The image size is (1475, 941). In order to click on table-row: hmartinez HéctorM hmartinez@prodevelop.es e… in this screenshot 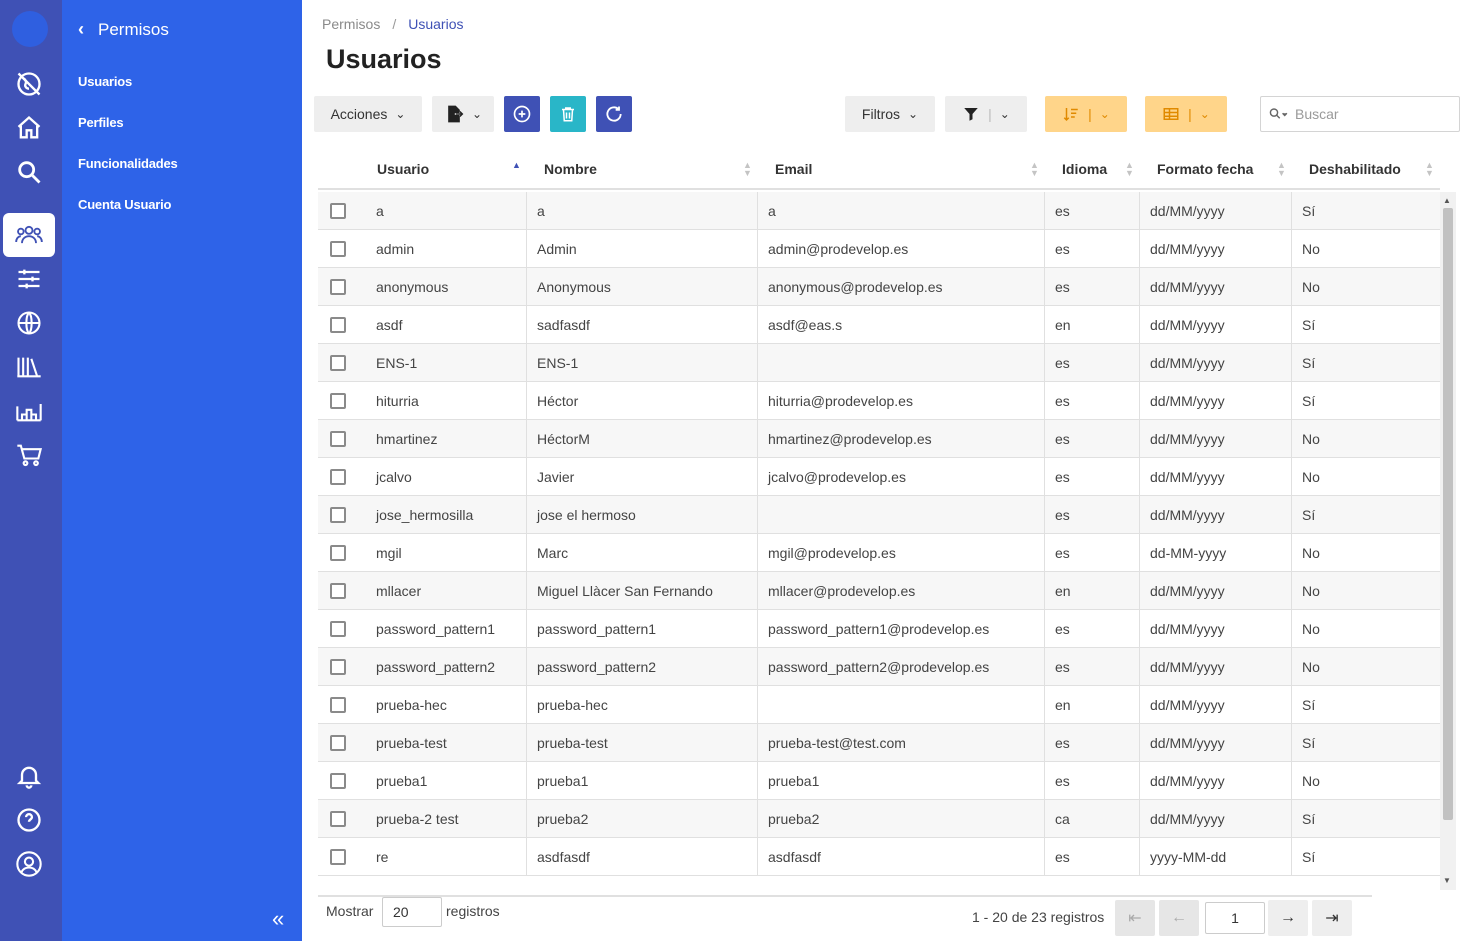, I will do `click(879, 439)`.